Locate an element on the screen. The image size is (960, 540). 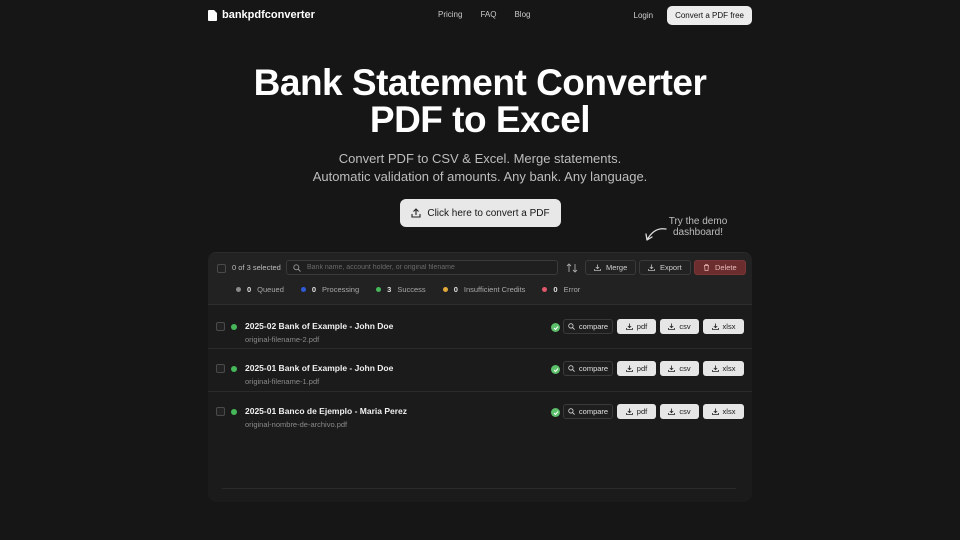
status-label: Insufficient Credits is located at coordinates (494, 289).